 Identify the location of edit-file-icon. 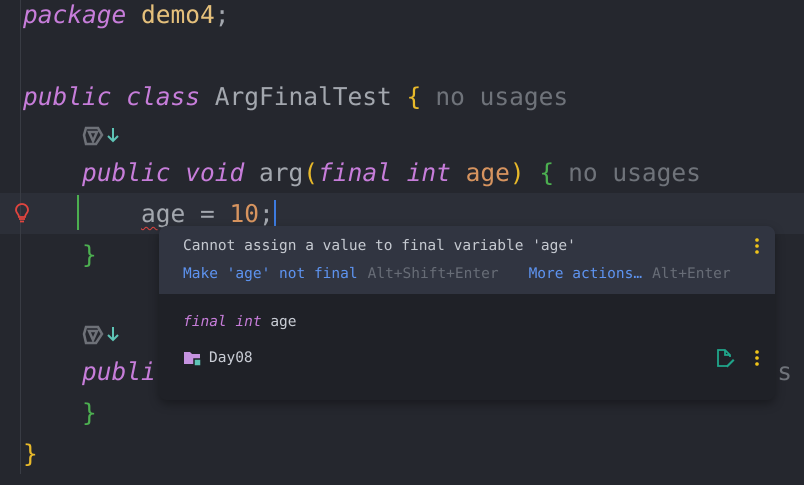
(725, 358).